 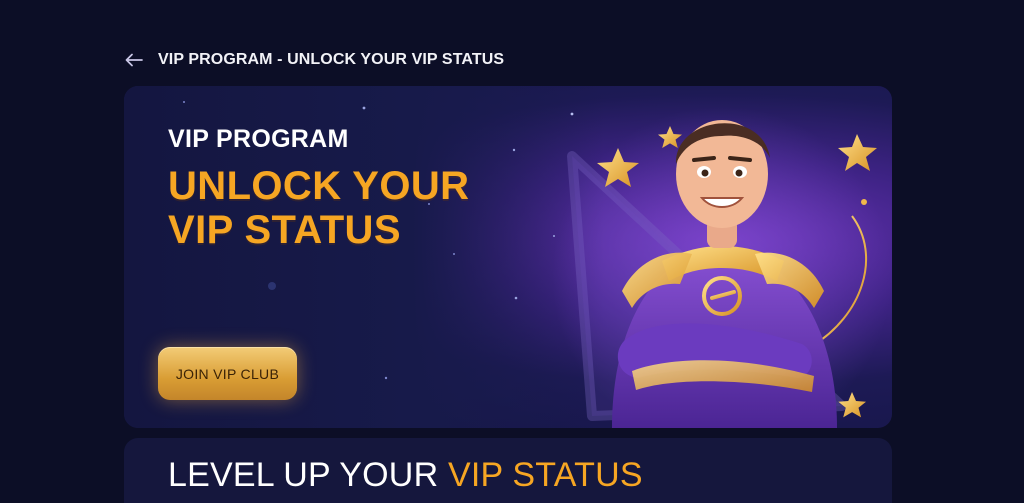 I want to click on hero-headline: UNLOCK YOUR VIP STATUS, so click(x=348, y=208).